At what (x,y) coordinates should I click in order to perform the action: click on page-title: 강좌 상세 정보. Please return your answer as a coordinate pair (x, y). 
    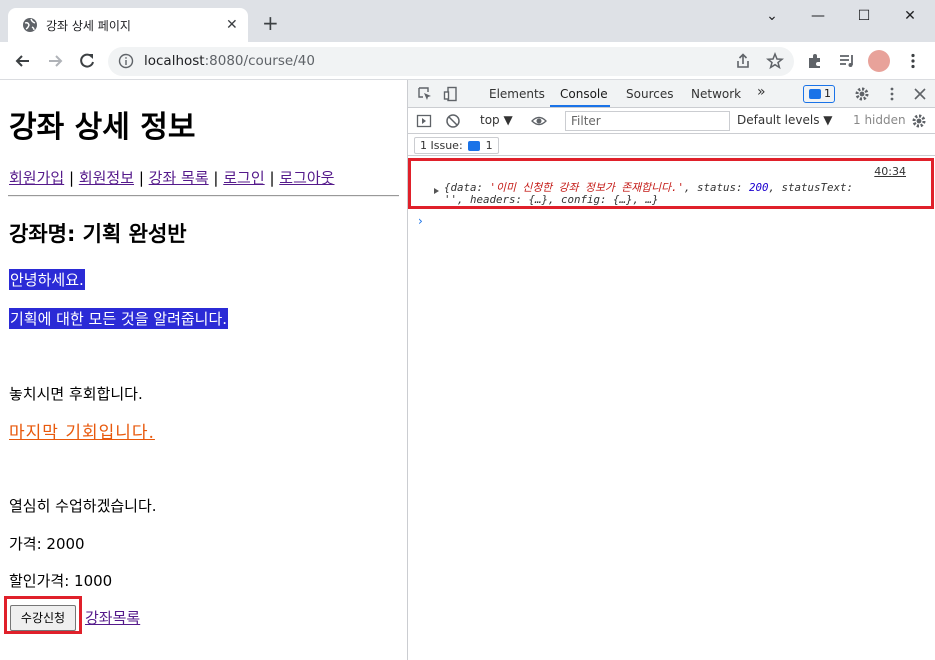
    Looking at the image, I should click on (102, 127).